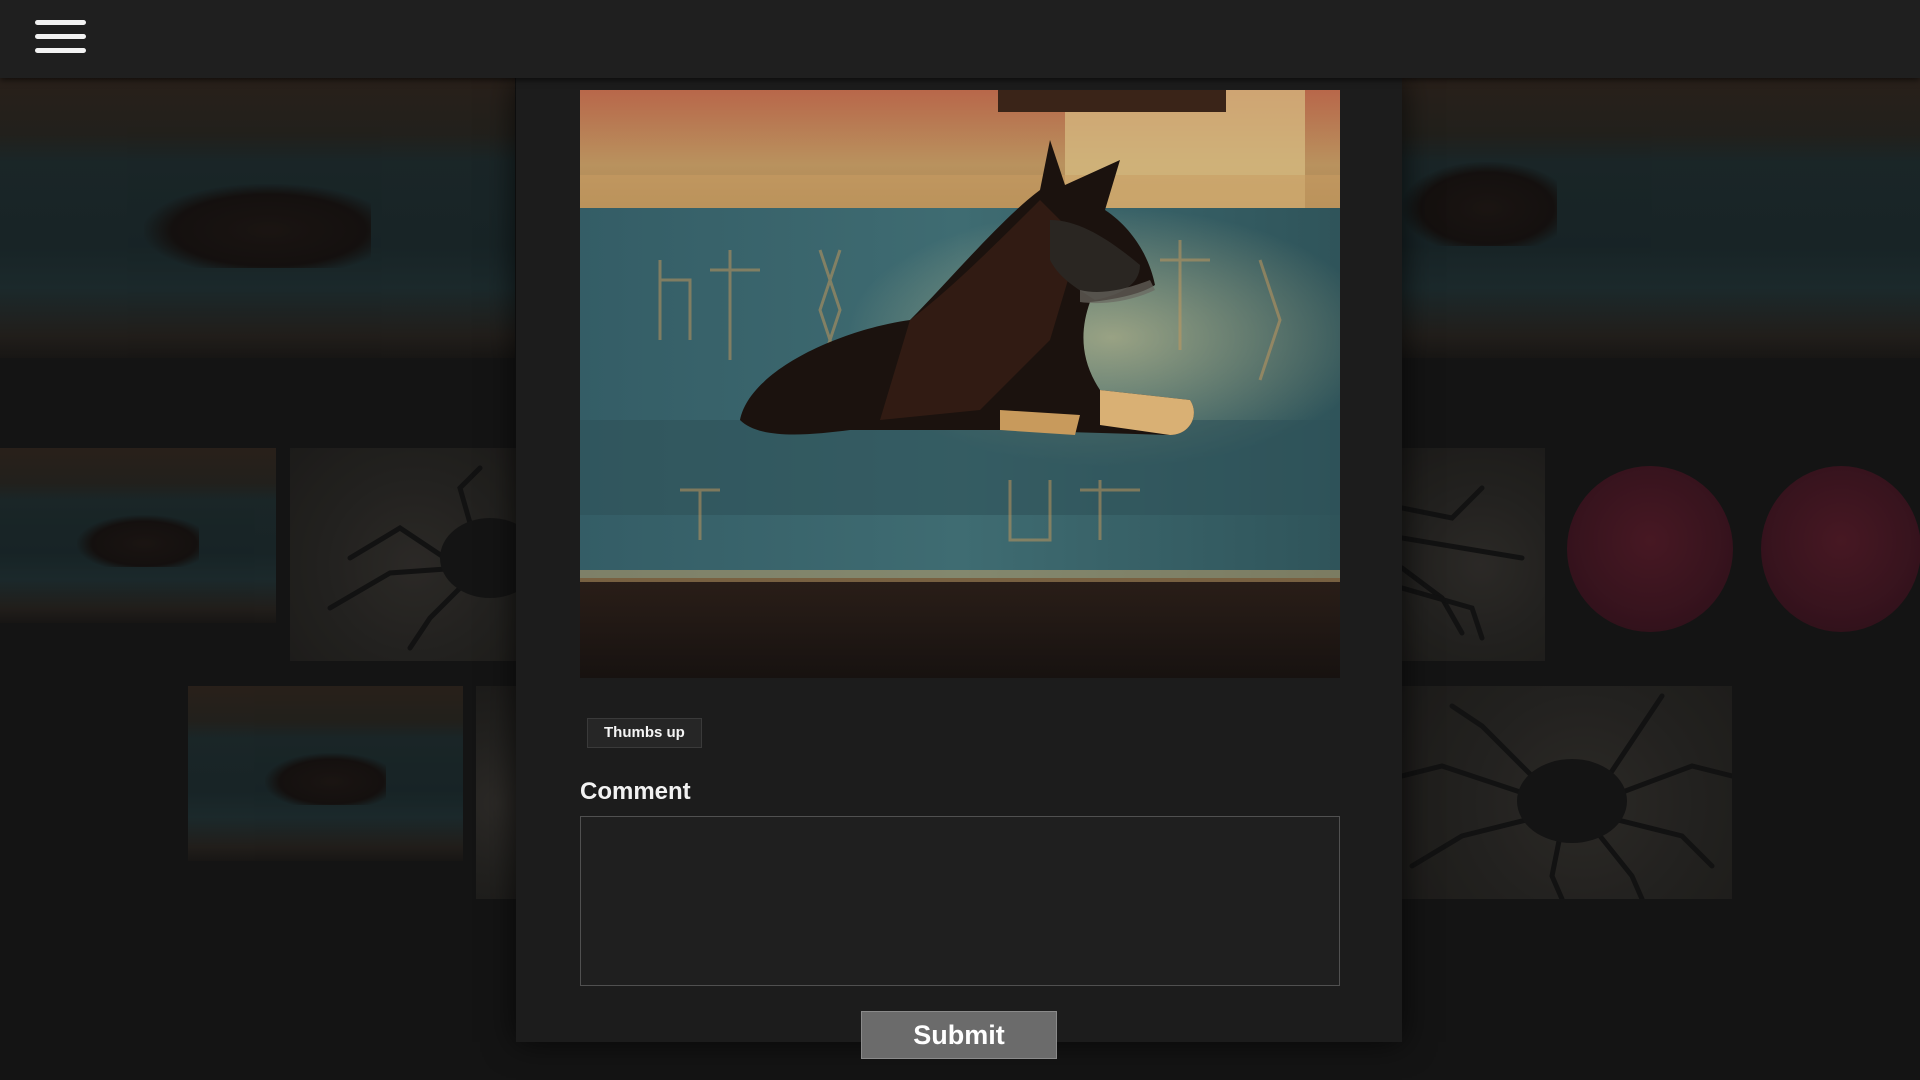 The width and height of the screenshot is (1920, 1080). What do you see at coordinates (960, 39) in the screenshot?
I see `top-bar` at bounding box center [960, 39].